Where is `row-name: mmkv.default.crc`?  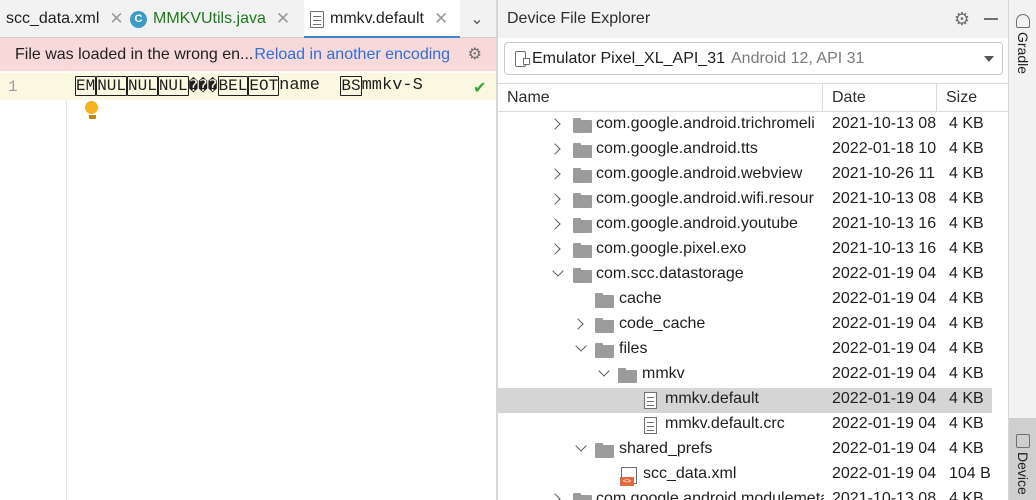
row-name: mmkv.default.crc is located at coordinates (725, 423).